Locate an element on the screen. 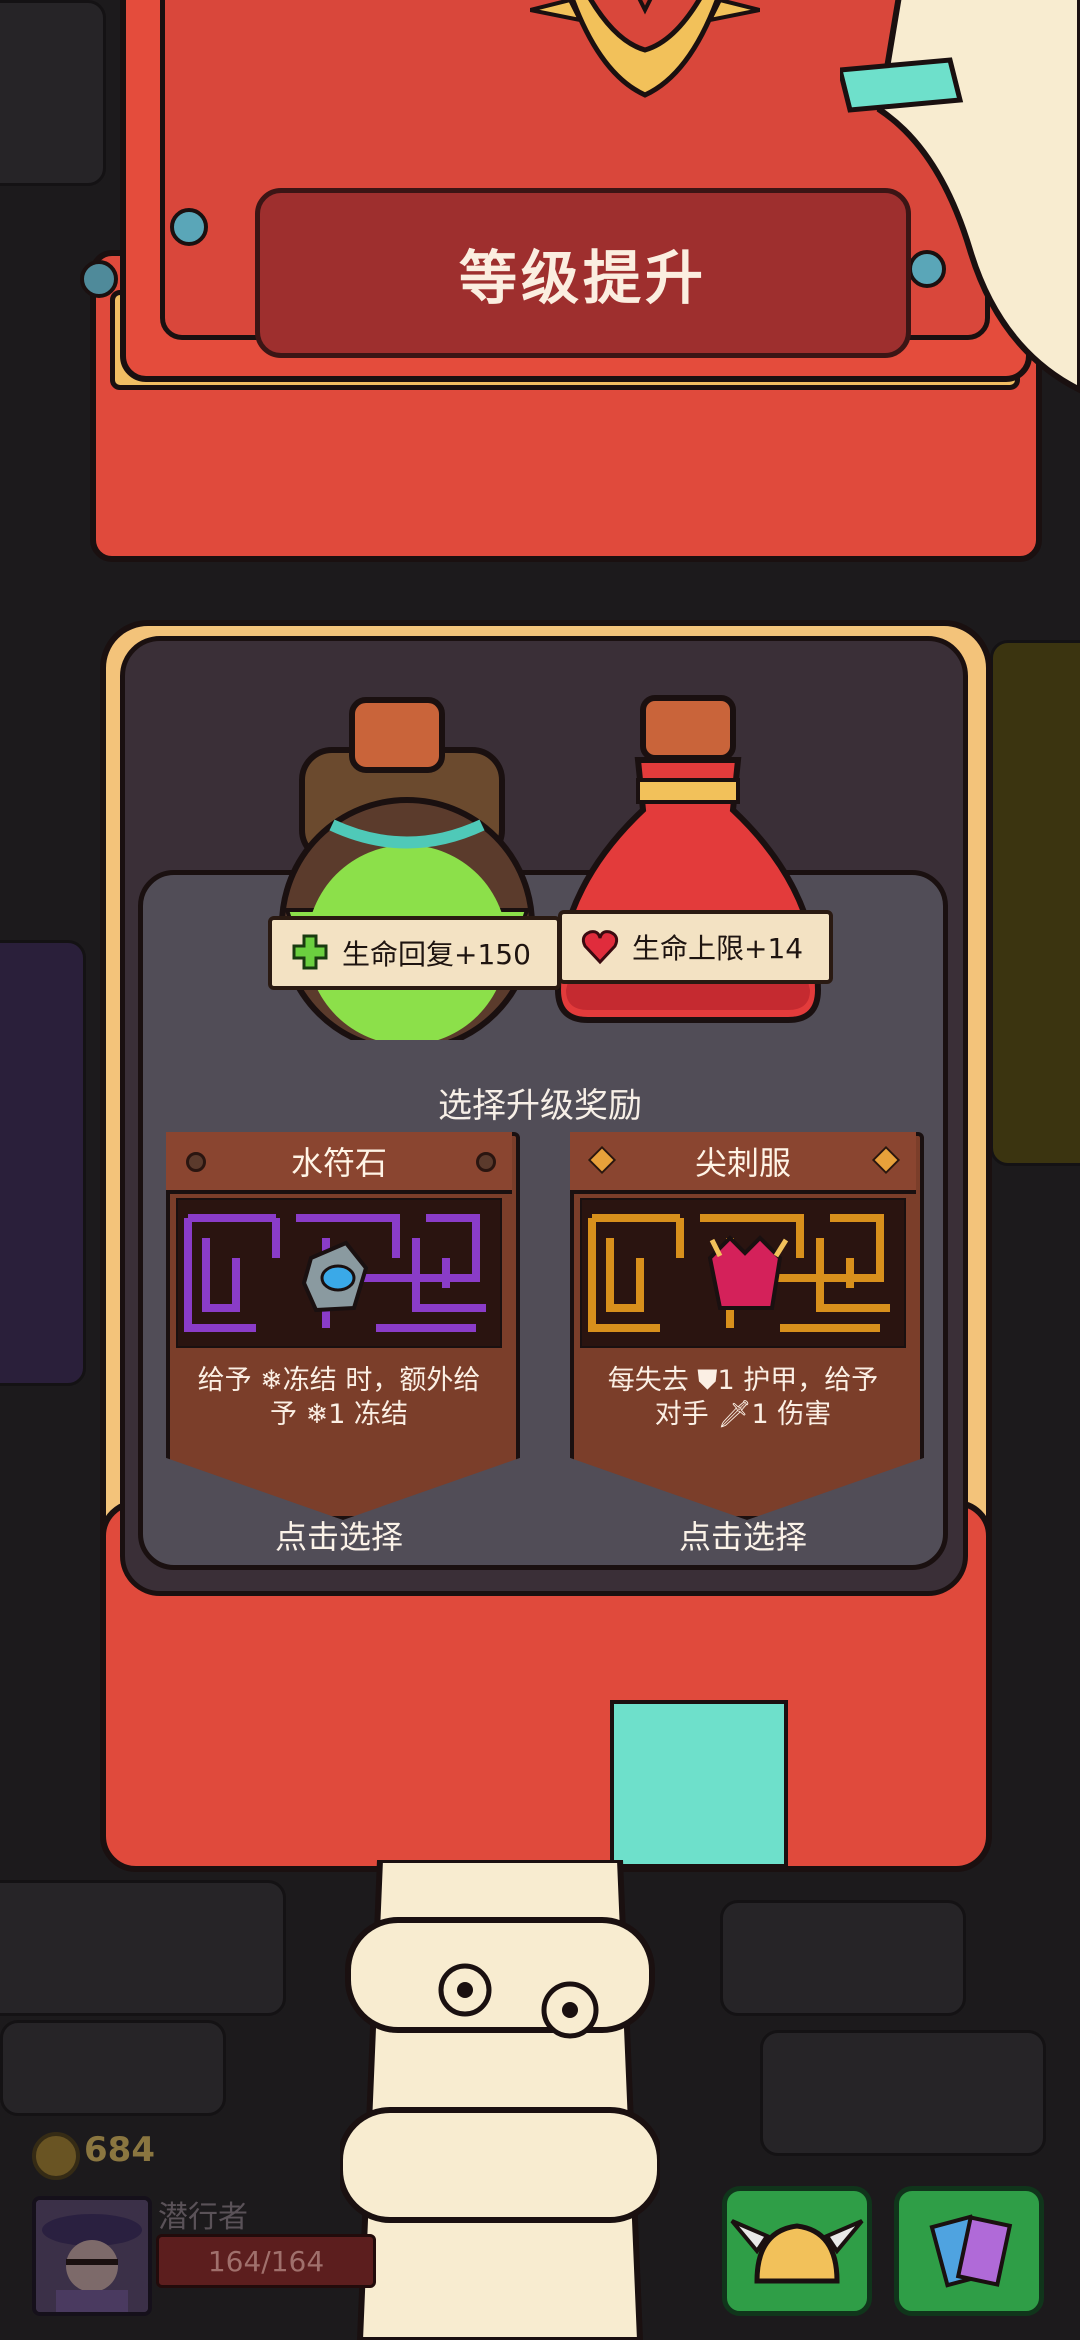 This screenshot has height=2340, width=1080. hero-avatar is located at coordinates (92, 2256).